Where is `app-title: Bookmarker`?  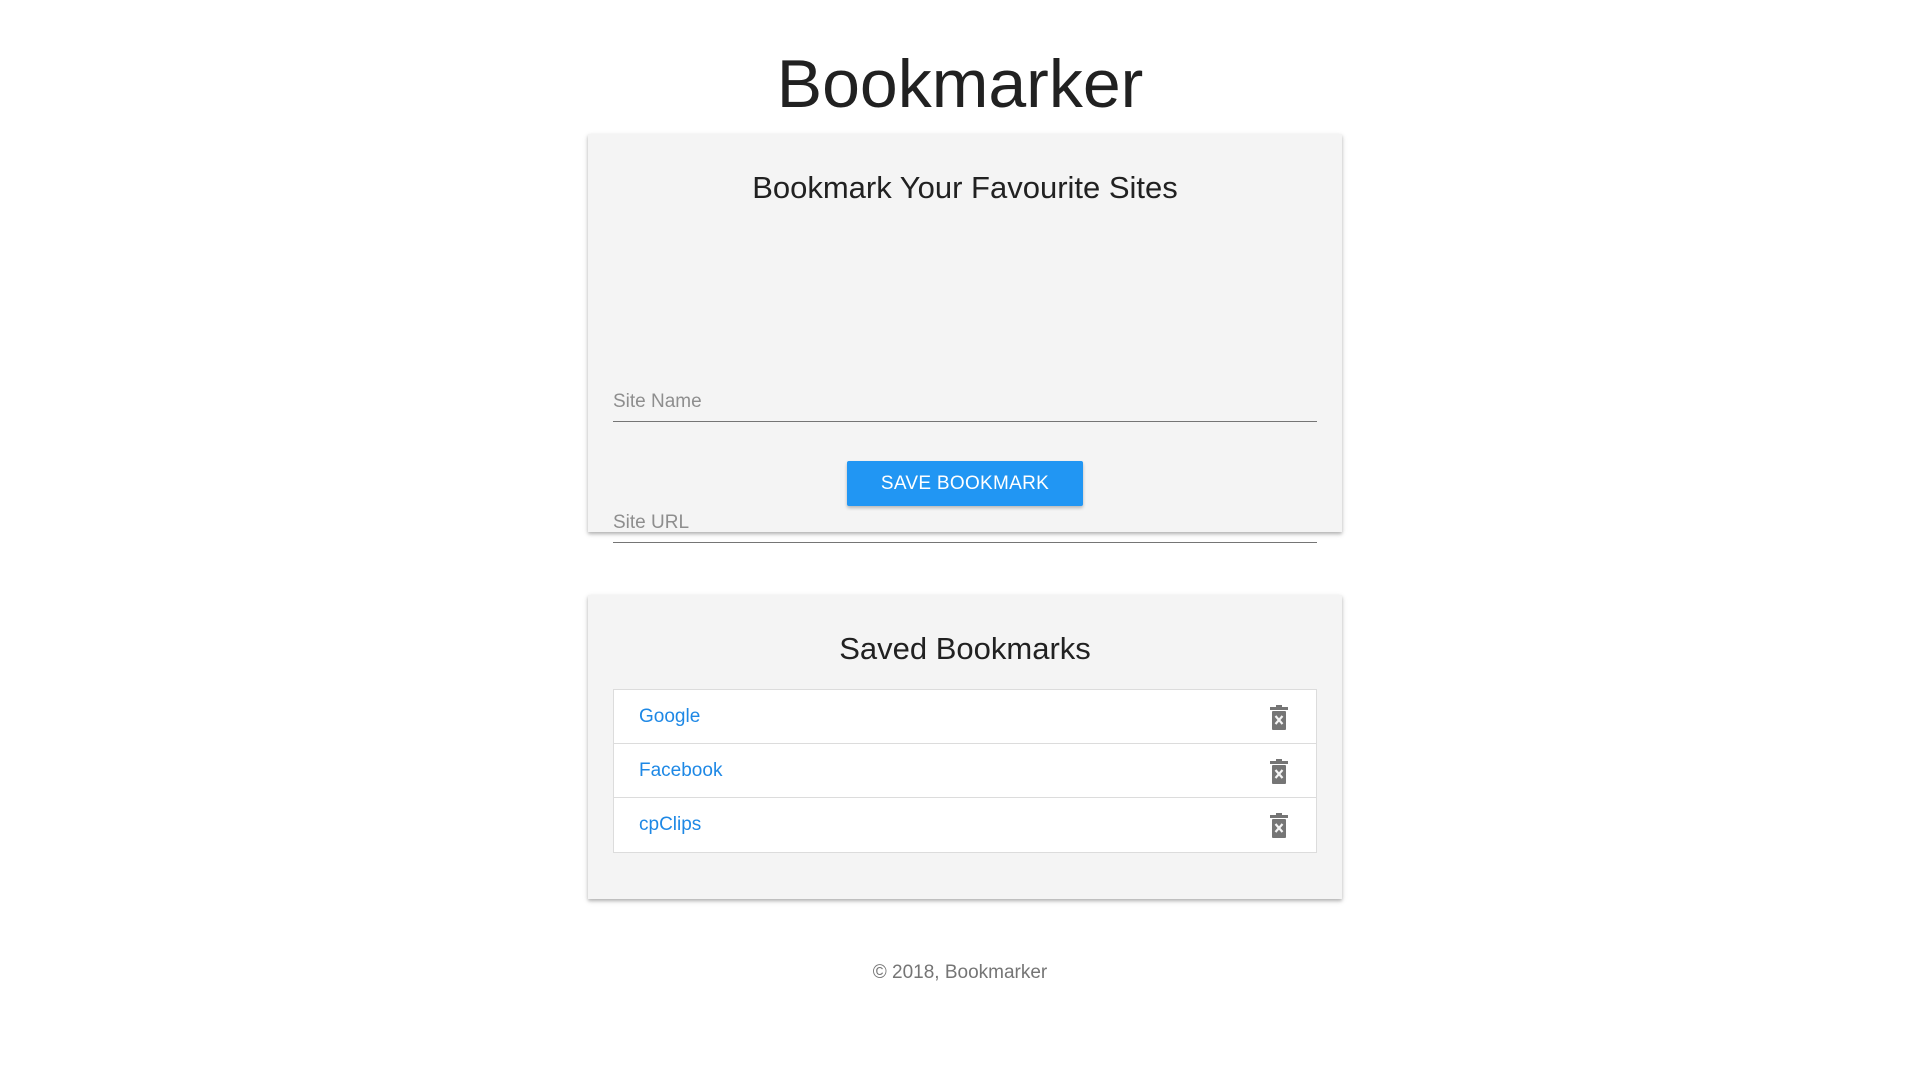
app-title: Bookmarker is located at coordinates (960, 84).